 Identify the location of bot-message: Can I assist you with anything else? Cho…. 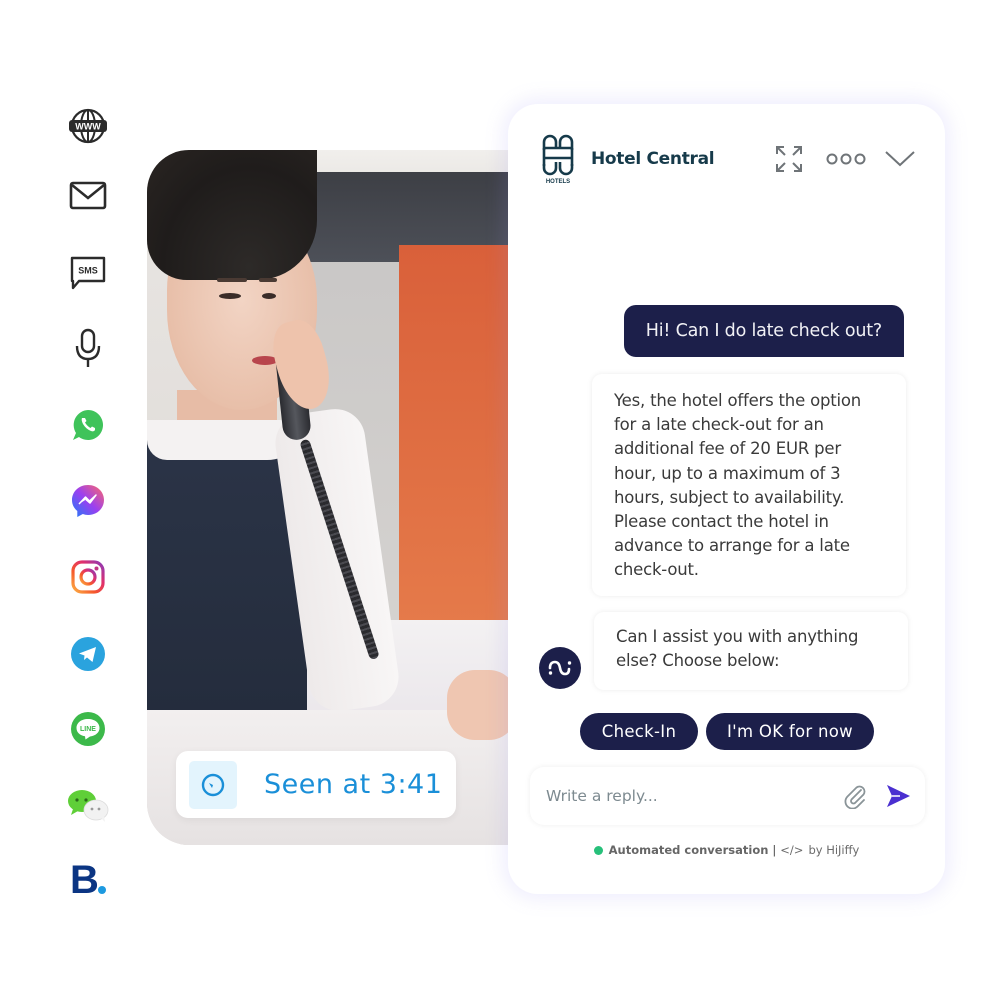
(751, 651).